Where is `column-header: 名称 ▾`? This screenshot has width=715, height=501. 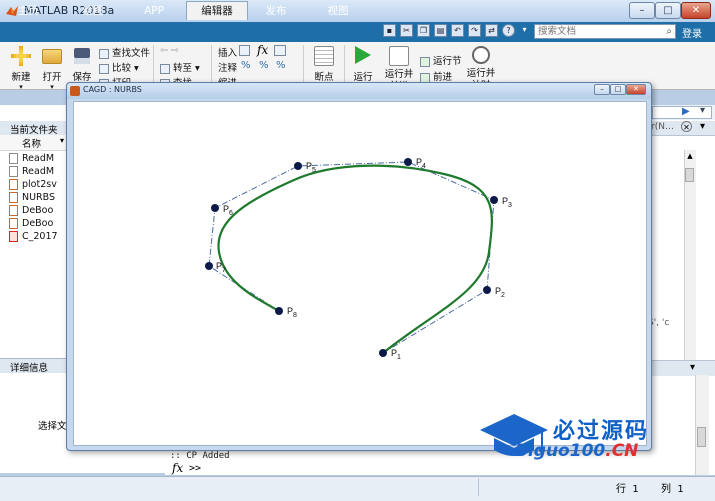
column-header: 名称 ▾ is located at coordinates (36, 143).